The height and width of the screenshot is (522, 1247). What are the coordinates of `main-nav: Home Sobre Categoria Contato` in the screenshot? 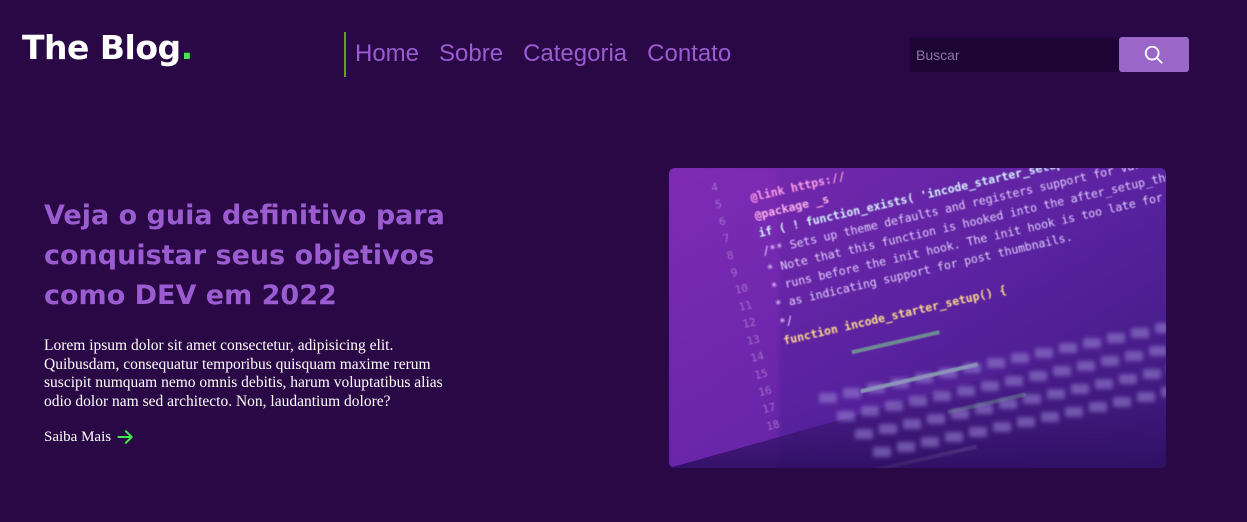 It's located at (543, 54).